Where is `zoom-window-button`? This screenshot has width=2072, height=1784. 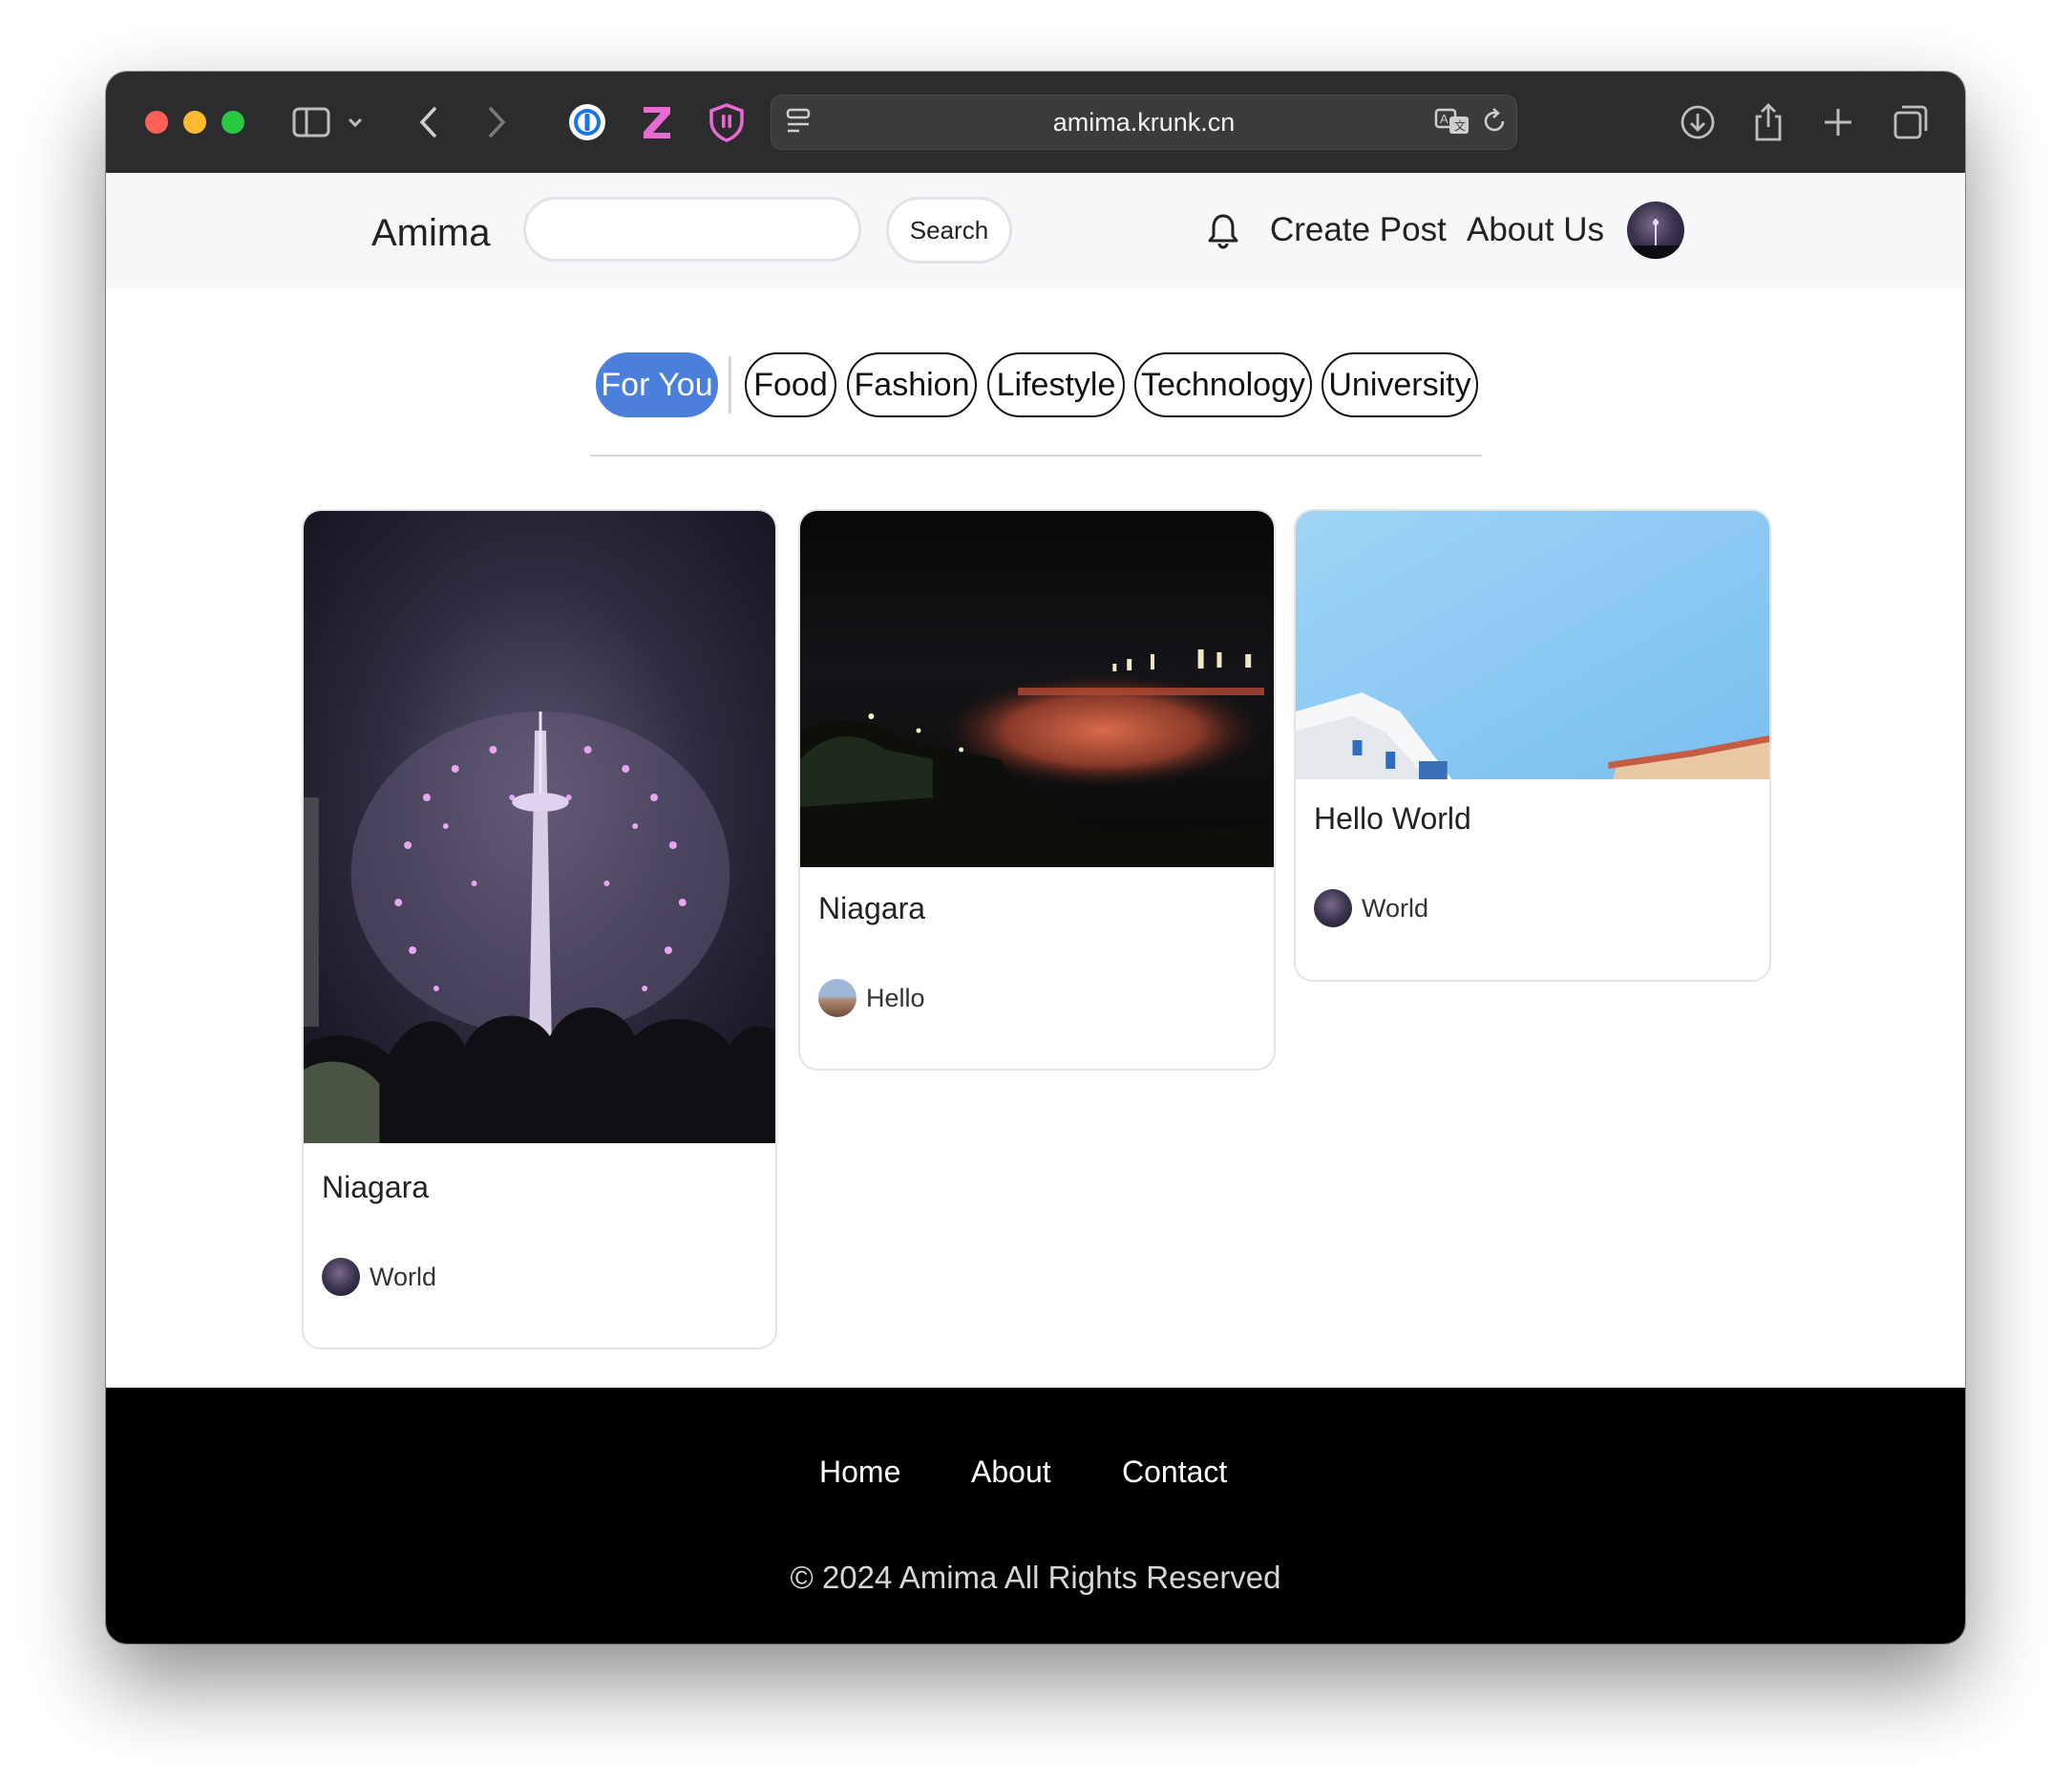 zoom-window-button is located at coordinates (233, 123).